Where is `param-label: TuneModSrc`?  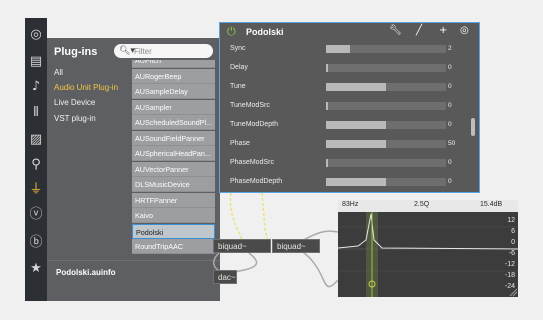 param-label: TuneModSrc is located at coordinates (250, 105).